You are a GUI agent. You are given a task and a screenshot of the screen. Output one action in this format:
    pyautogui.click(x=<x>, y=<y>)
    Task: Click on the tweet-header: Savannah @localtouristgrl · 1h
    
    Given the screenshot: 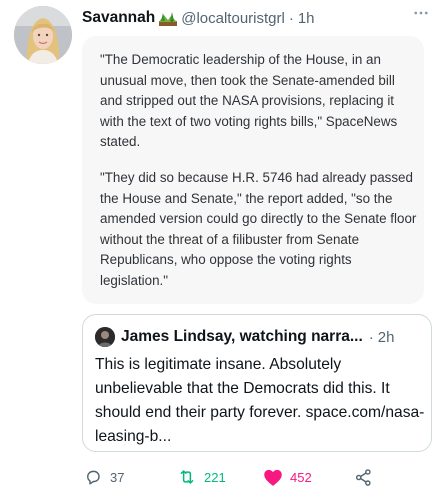 What is the action you would take?
    pyautogui.click(x=198, y=18)
    